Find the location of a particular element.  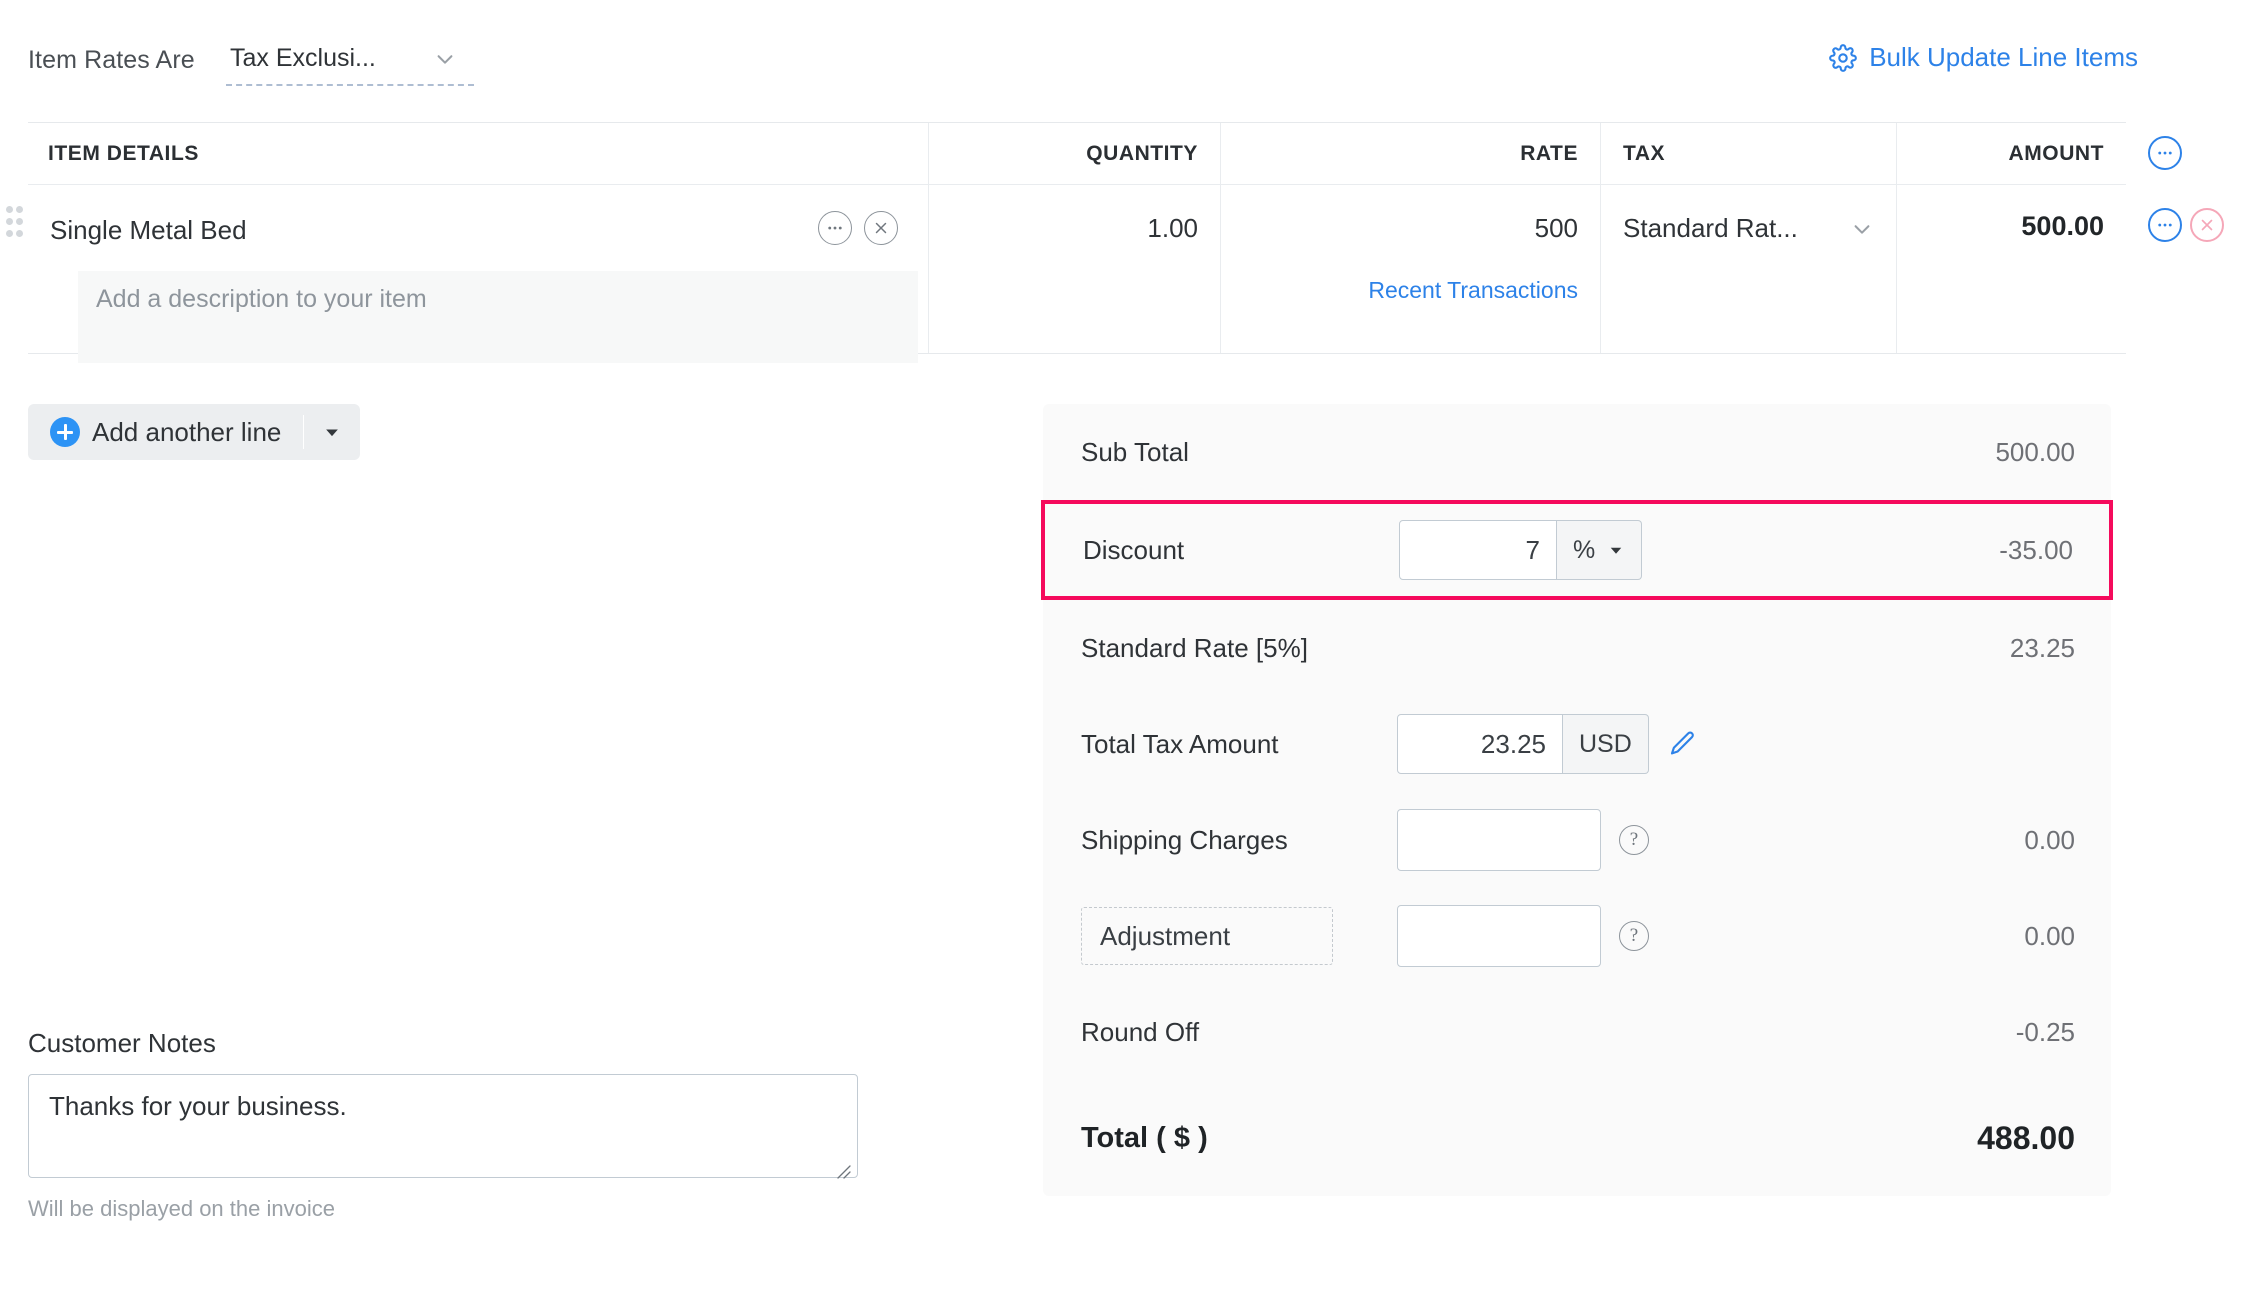

round-off-label: Round Off is located at coordinates (1140, 1031).